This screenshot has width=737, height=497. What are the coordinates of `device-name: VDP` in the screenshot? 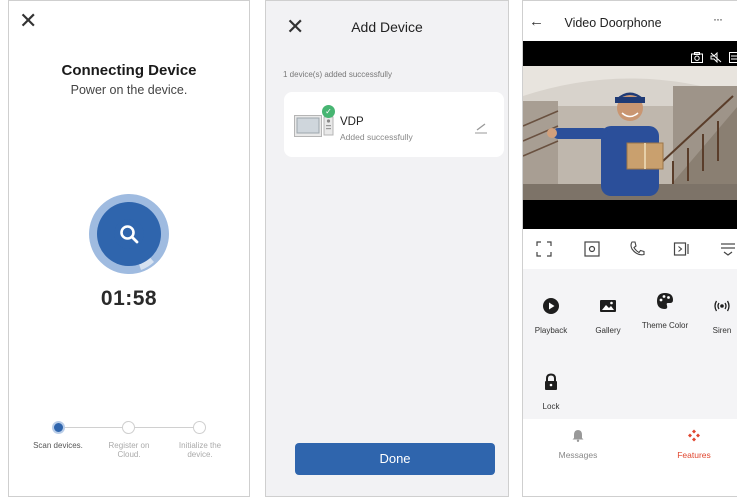 It's located at (352, 122).